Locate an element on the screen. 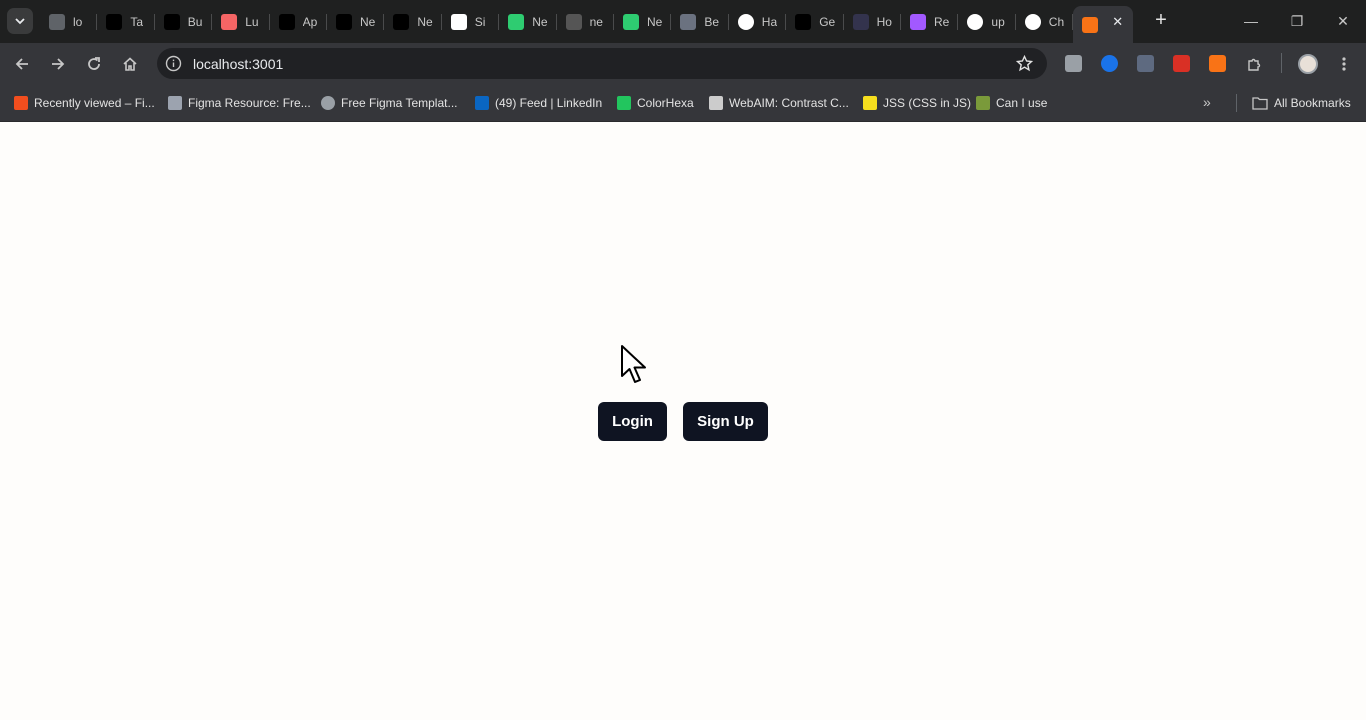  forward-button is located at coordinates (58, 64).